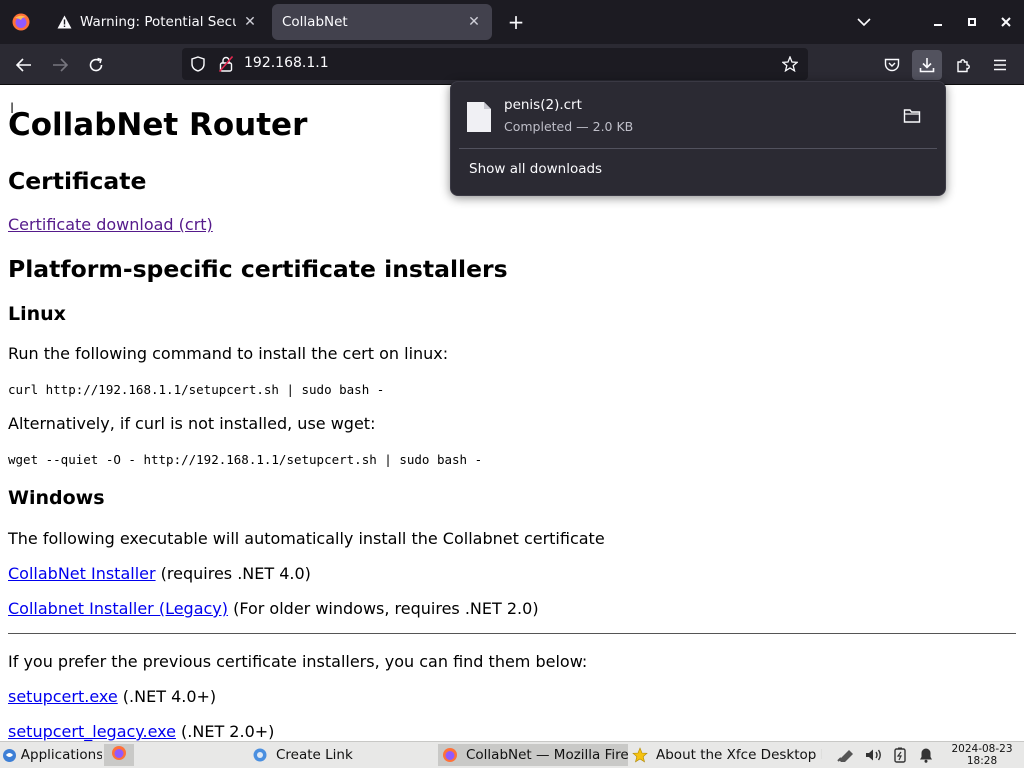  I want to click on installers-heading: Platform-specific certificate installers, so click(258, 269).